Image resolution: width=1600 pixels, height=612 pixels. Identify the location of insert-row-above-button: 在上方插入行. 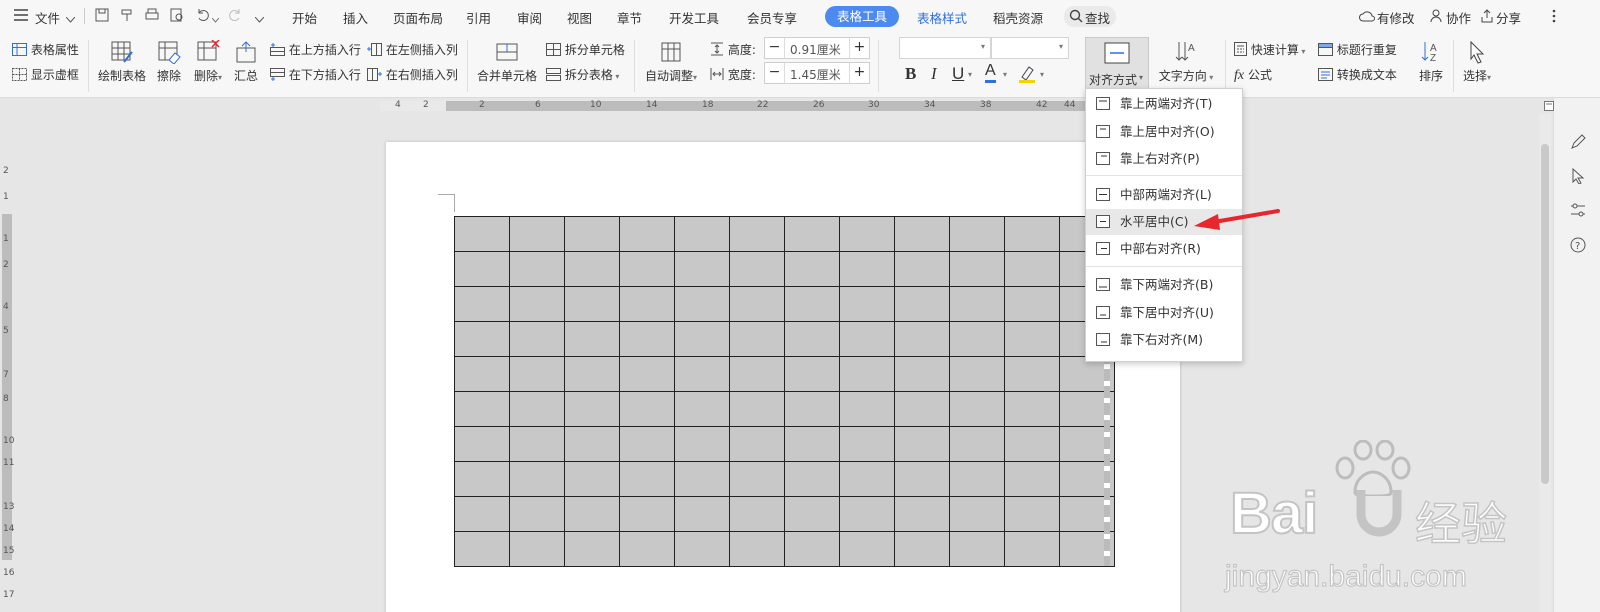
(315, 50).